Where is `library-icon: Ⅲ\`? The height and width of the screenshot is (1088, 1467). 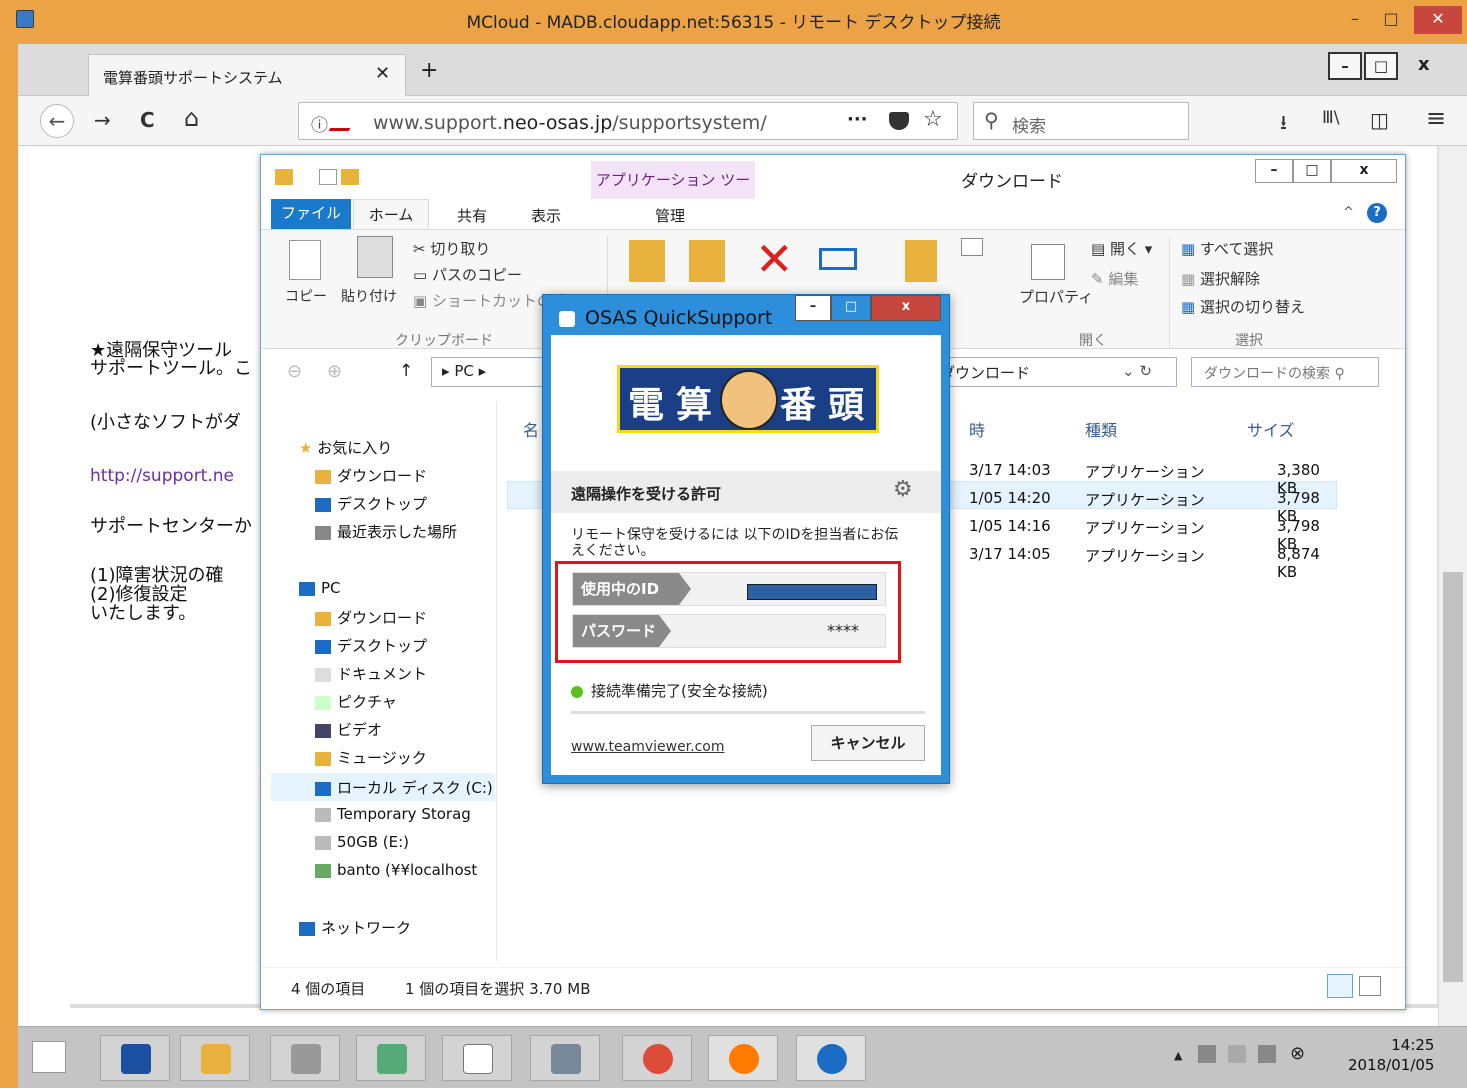 library-icon: Ⅲ\ is located at coordinates (1330, 118).